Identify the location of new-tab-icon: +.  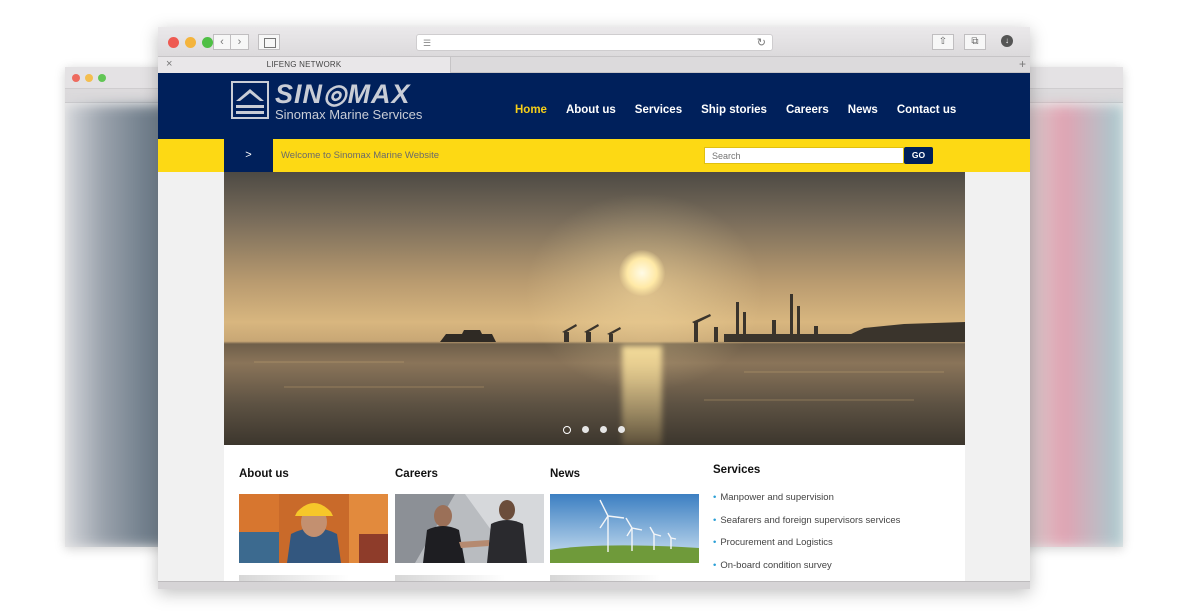
(1022, 64).